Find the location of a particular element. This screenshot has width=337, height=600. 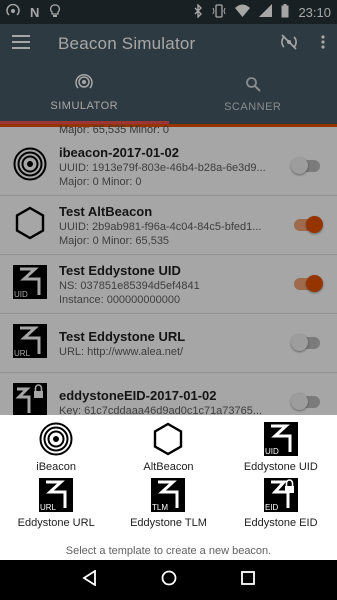

system-nav-bar is located at coordinates (168, 580).